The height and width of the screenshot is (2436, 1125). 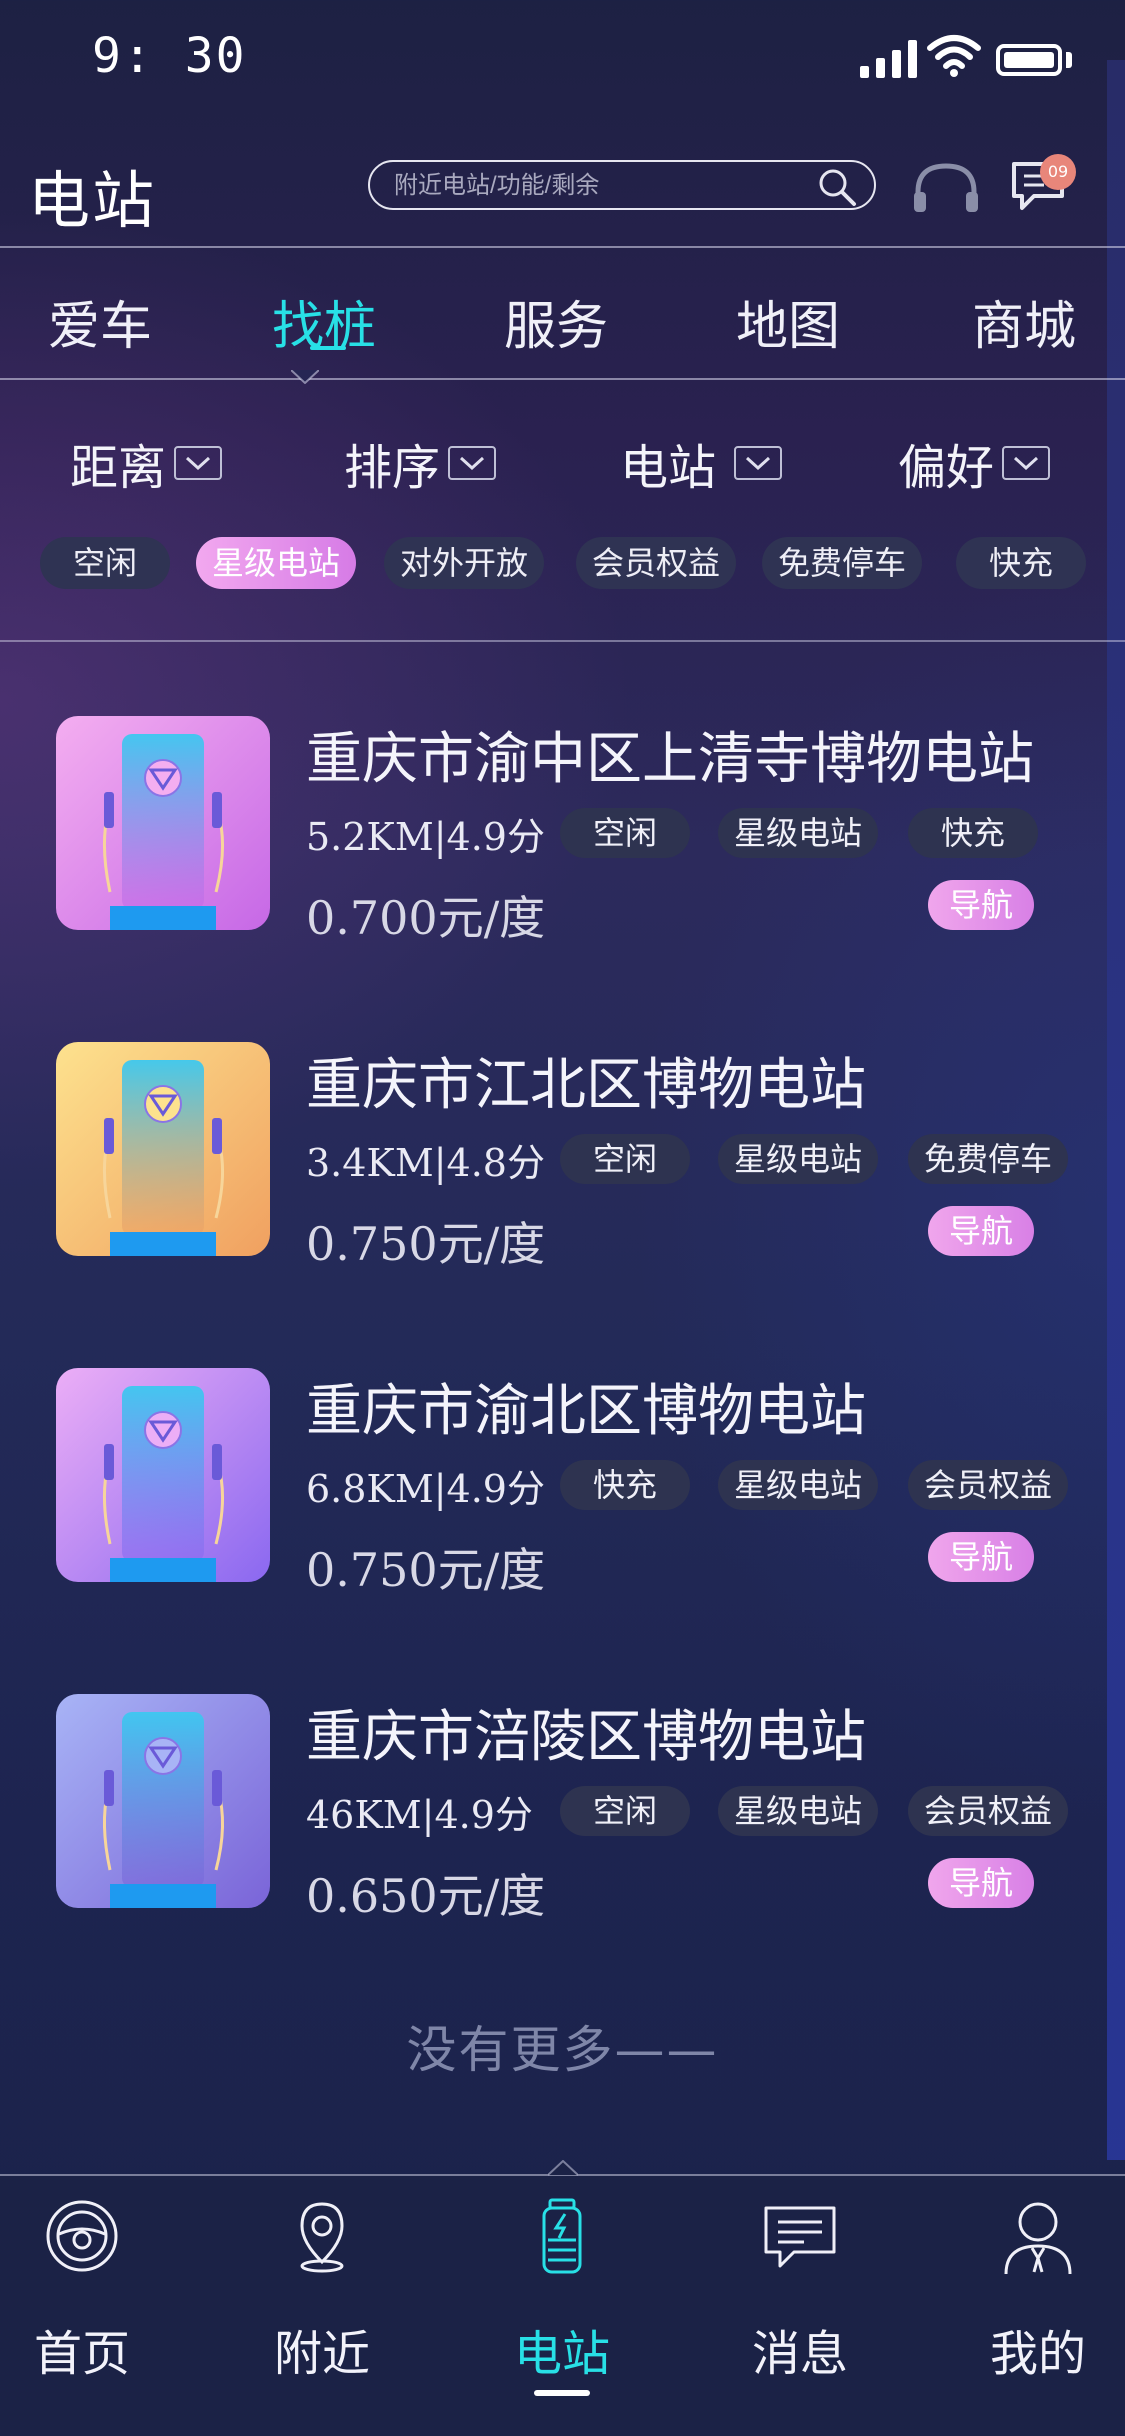 What do you see at coordinates (988, 1159) in the screenshot?
I see `station-tag: 免费停车` at bounding box center [988, 1159].